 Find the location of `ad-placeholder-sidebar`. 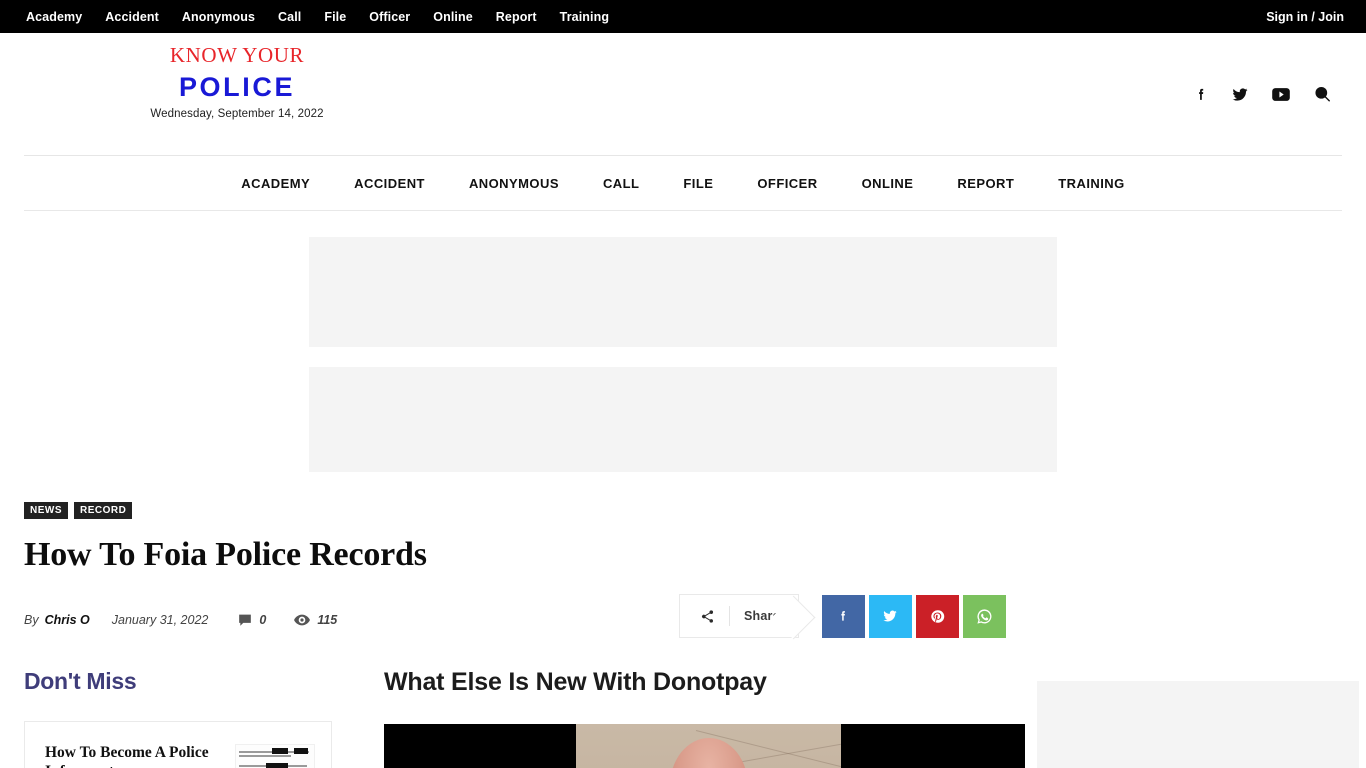

ad-placeholder-sidebar is located at coordinates (1198, 724).